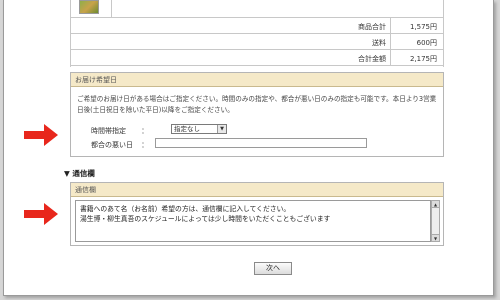 The width and height of the screenshot is (500, 300). Describe the element at coordinates (199, 129) in the screenshot. I see `time-slot-select: 指定なし ▼` at that location.